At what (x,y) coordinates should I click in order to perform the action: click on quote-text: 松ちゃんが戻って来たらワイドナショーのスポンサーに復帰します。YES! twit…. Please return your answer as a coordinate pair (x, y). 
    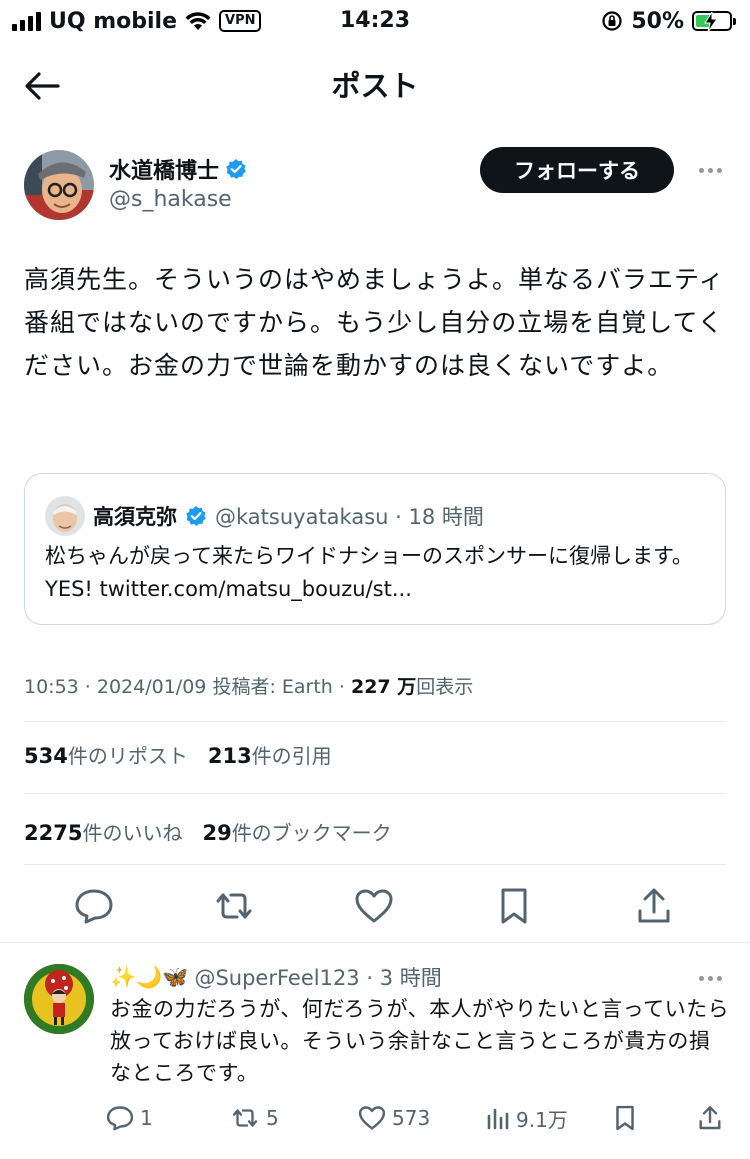
    Looking at the image, I should click on (369, 572).